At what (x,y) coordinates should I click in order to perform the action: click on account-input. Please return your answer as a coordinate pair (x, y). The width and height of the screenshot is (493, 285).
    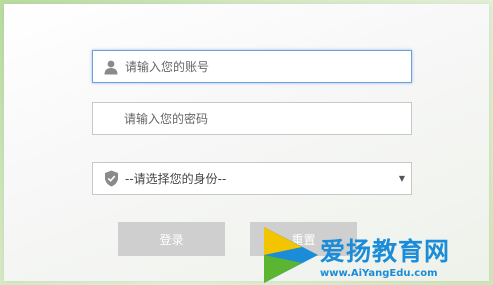
    Looking at the image, I should click on (268, 66).